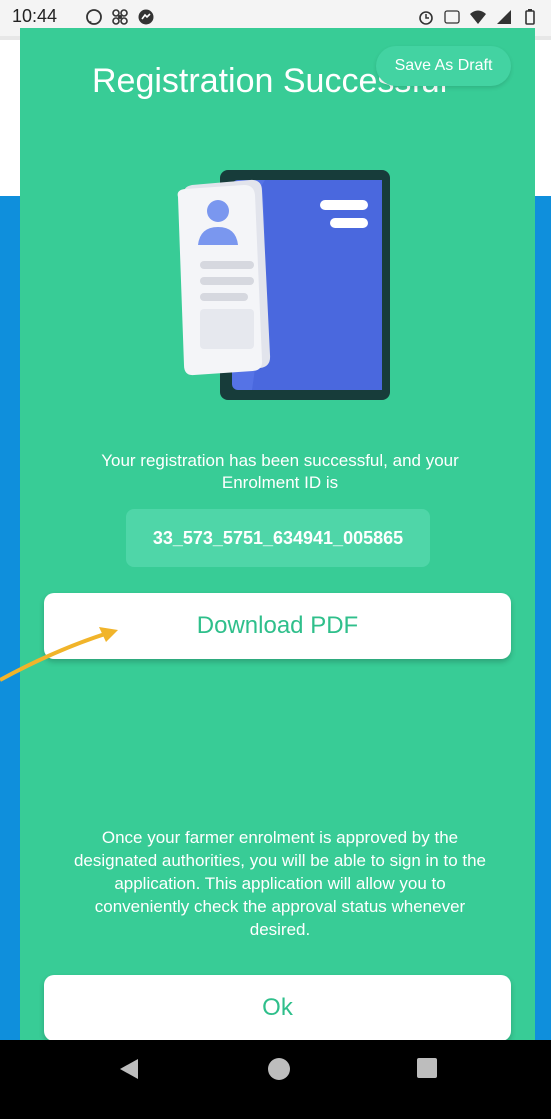 The height and width of the screenshot is (1119, 551). What do you see at coordinates (452, 17) in the screenshot?
I see `volte-icon` at bounding box center [452, 17].